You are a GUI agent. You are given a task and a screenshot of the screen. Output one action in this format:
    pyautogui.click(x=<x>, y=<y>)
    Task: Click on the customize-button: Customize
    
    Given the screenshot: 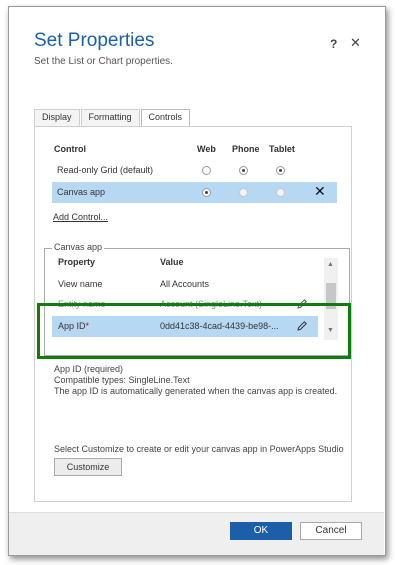 What is the action you would take?
    pyautogui.click(x=88, y=467)
    